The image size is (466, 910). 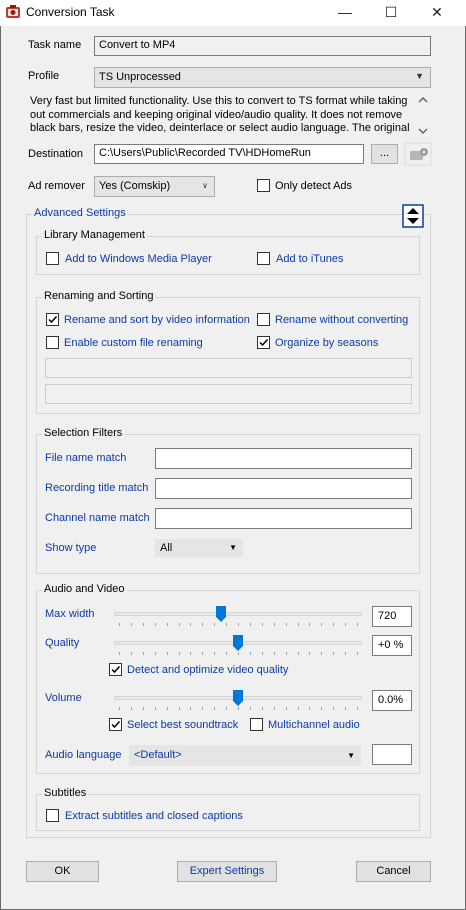 What do you see at coordinates (391, 13) in the screenshot?
I see `maximize-button: ☐` at bounding box center [391, 13].